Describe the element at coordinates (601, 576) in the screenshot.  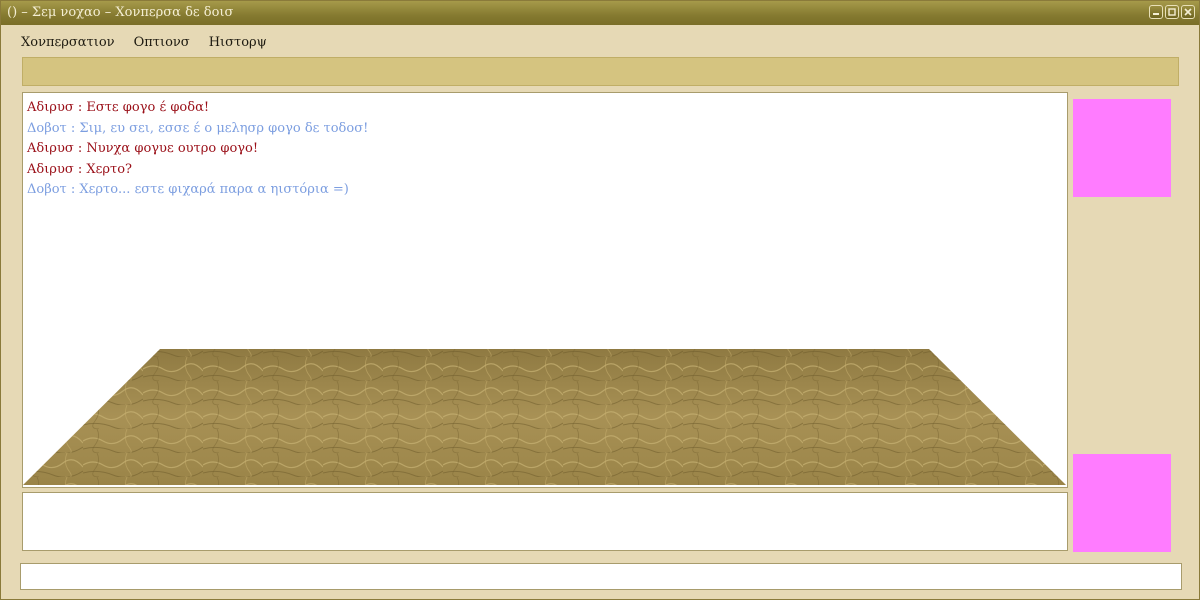
I see `status-bar` at that location.